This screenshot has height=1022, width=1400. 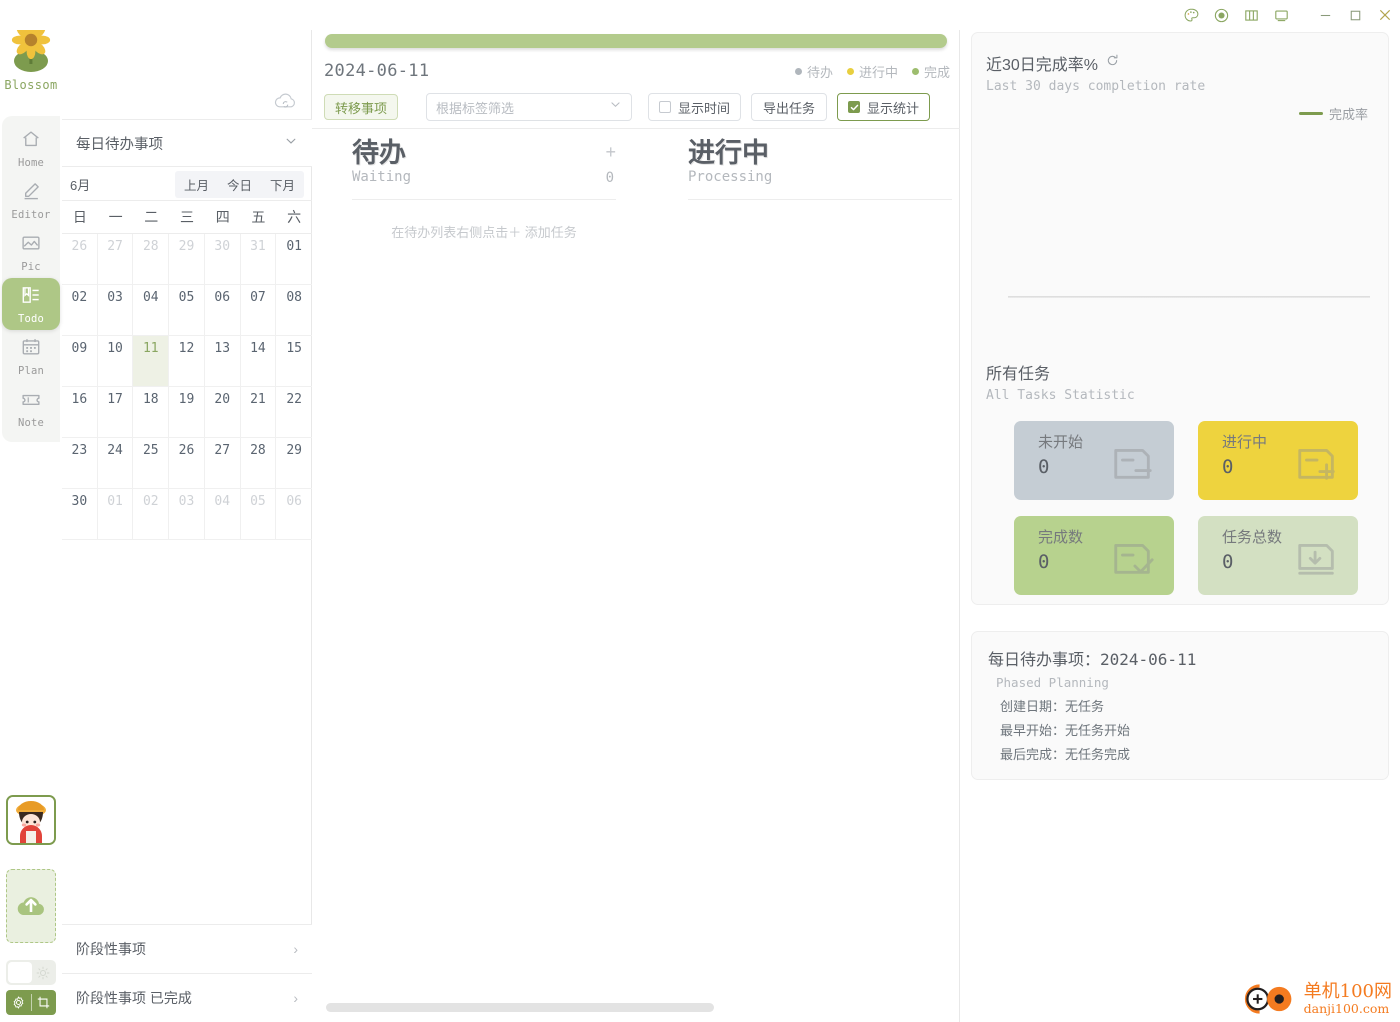 I want to click on crop-icon, so click(x=44, y=1002).